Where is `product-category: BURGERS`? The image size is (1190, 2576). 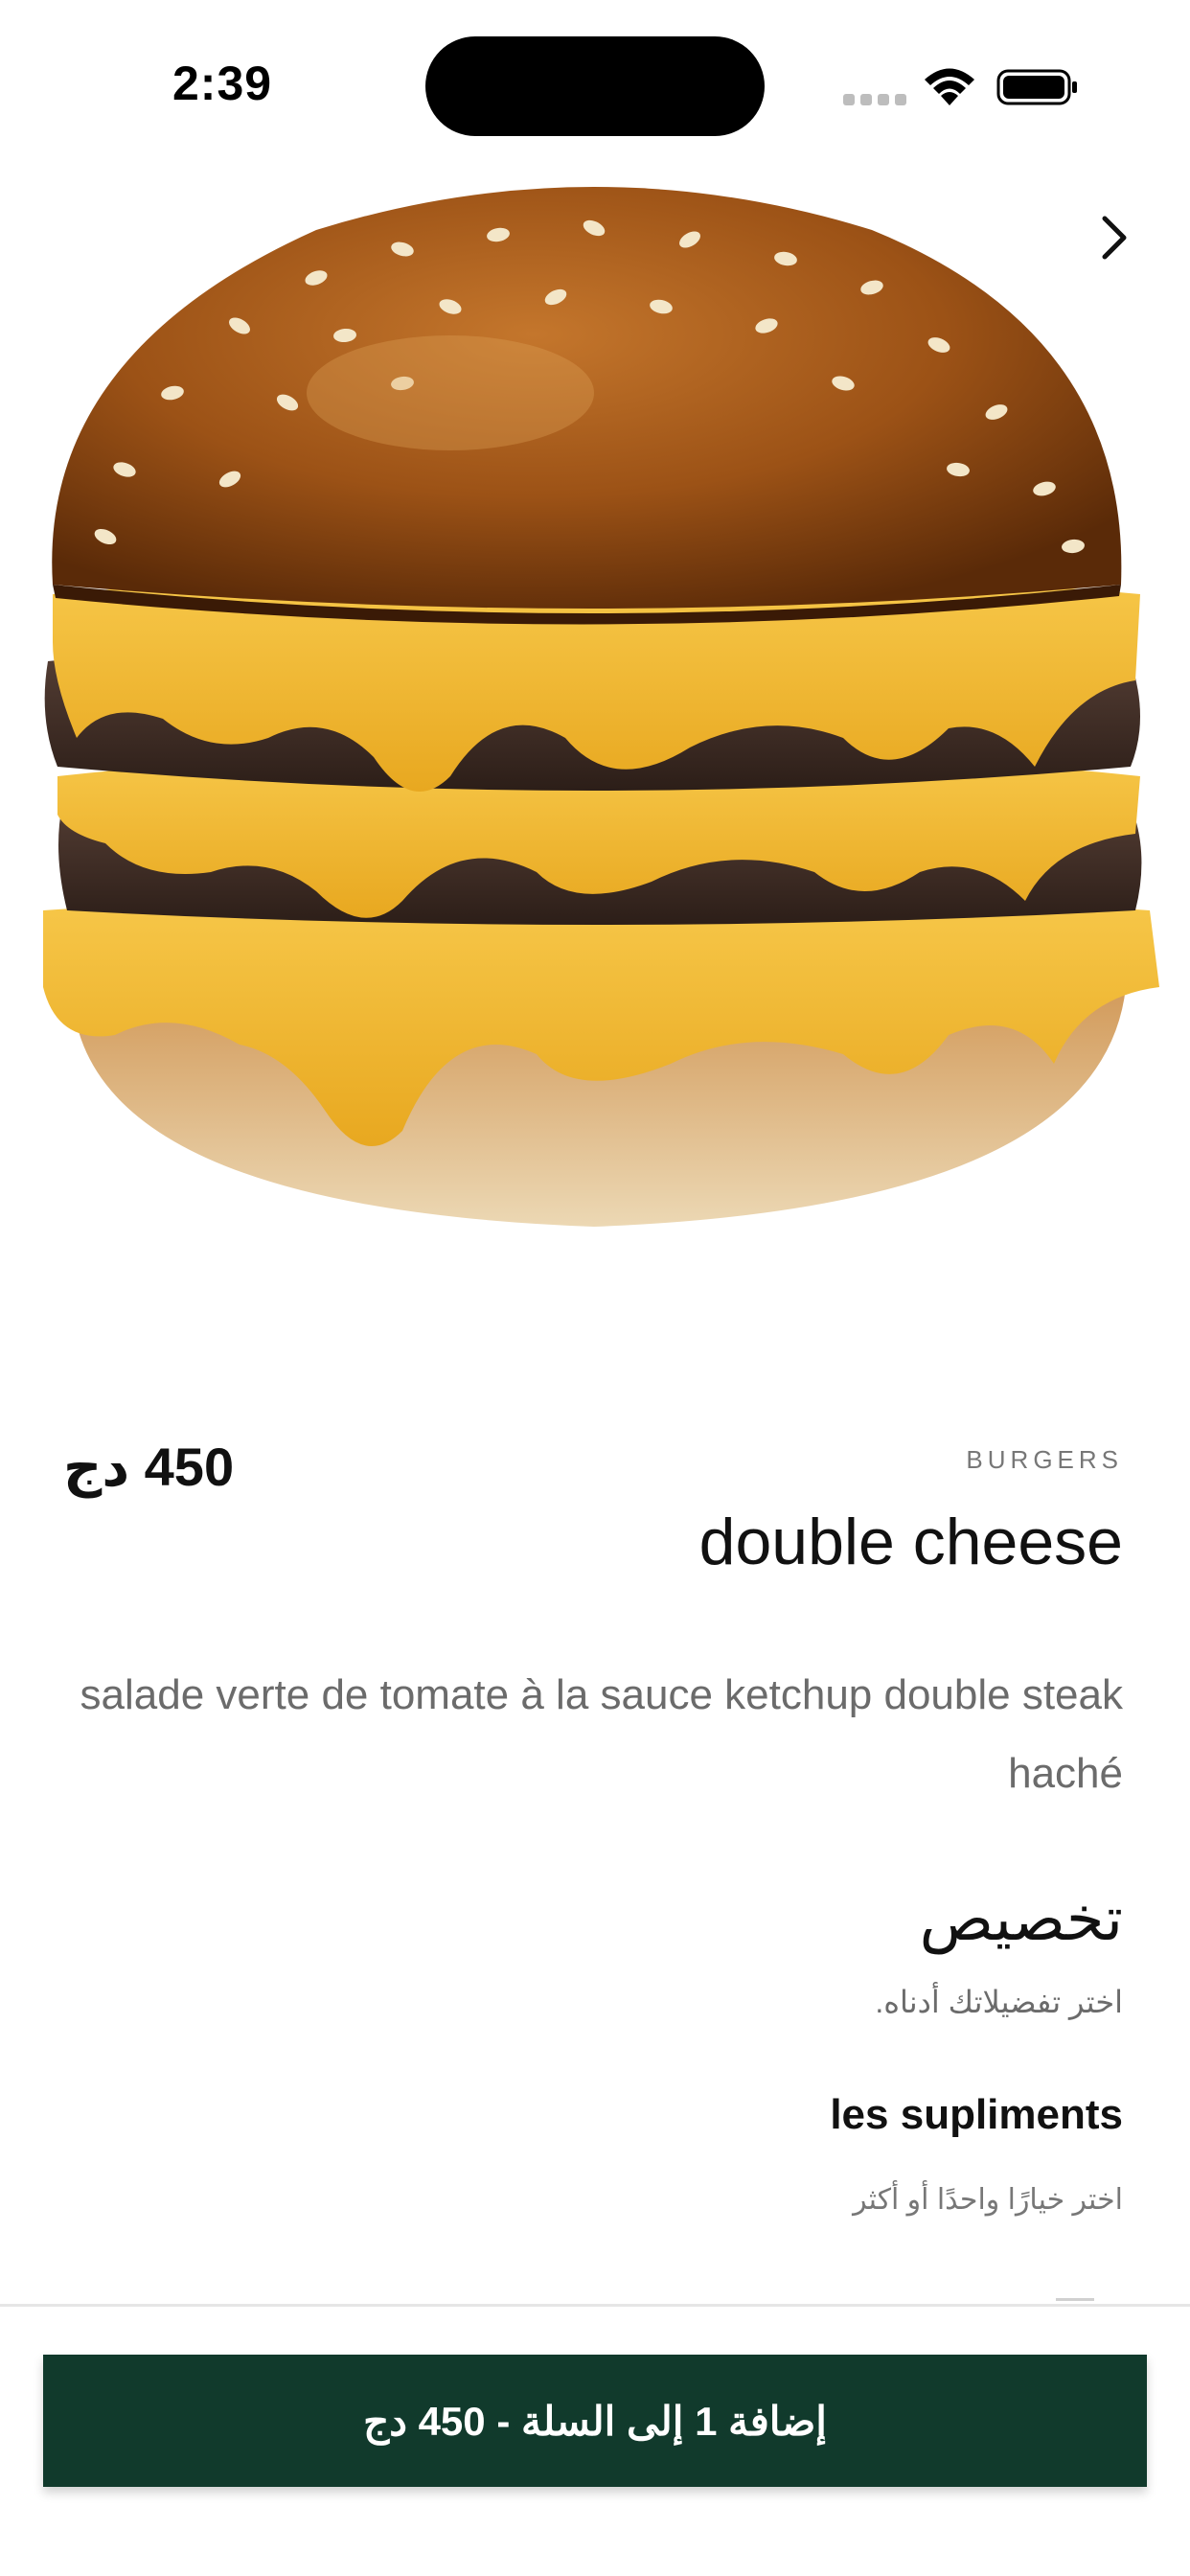
product-category: BURGERS is located at coordinates (1044, 1459).